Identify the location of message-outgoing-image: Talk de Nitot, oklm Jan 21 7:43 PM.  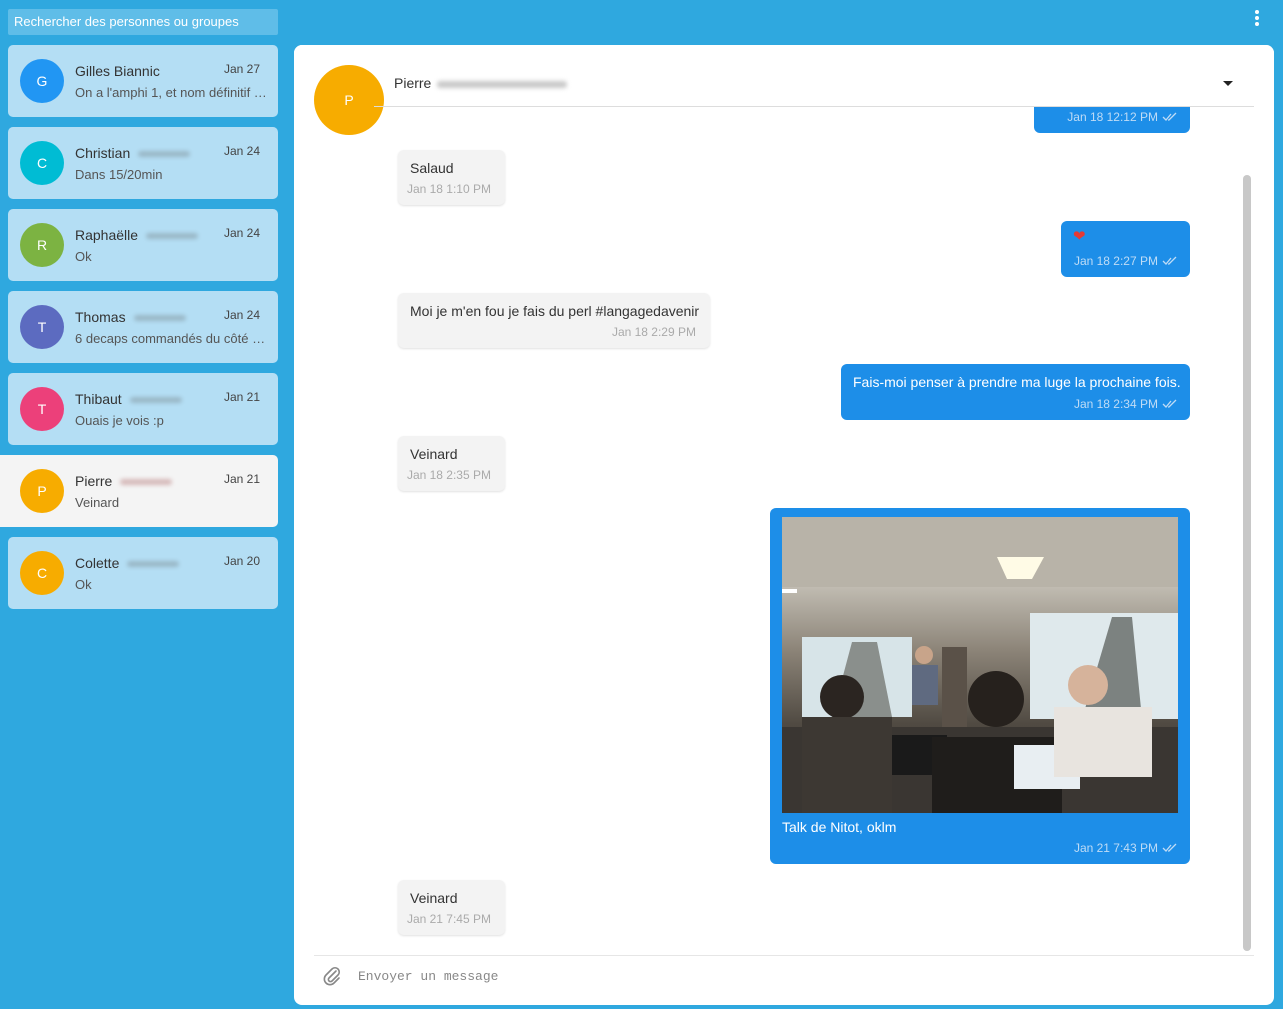
(980, 686).